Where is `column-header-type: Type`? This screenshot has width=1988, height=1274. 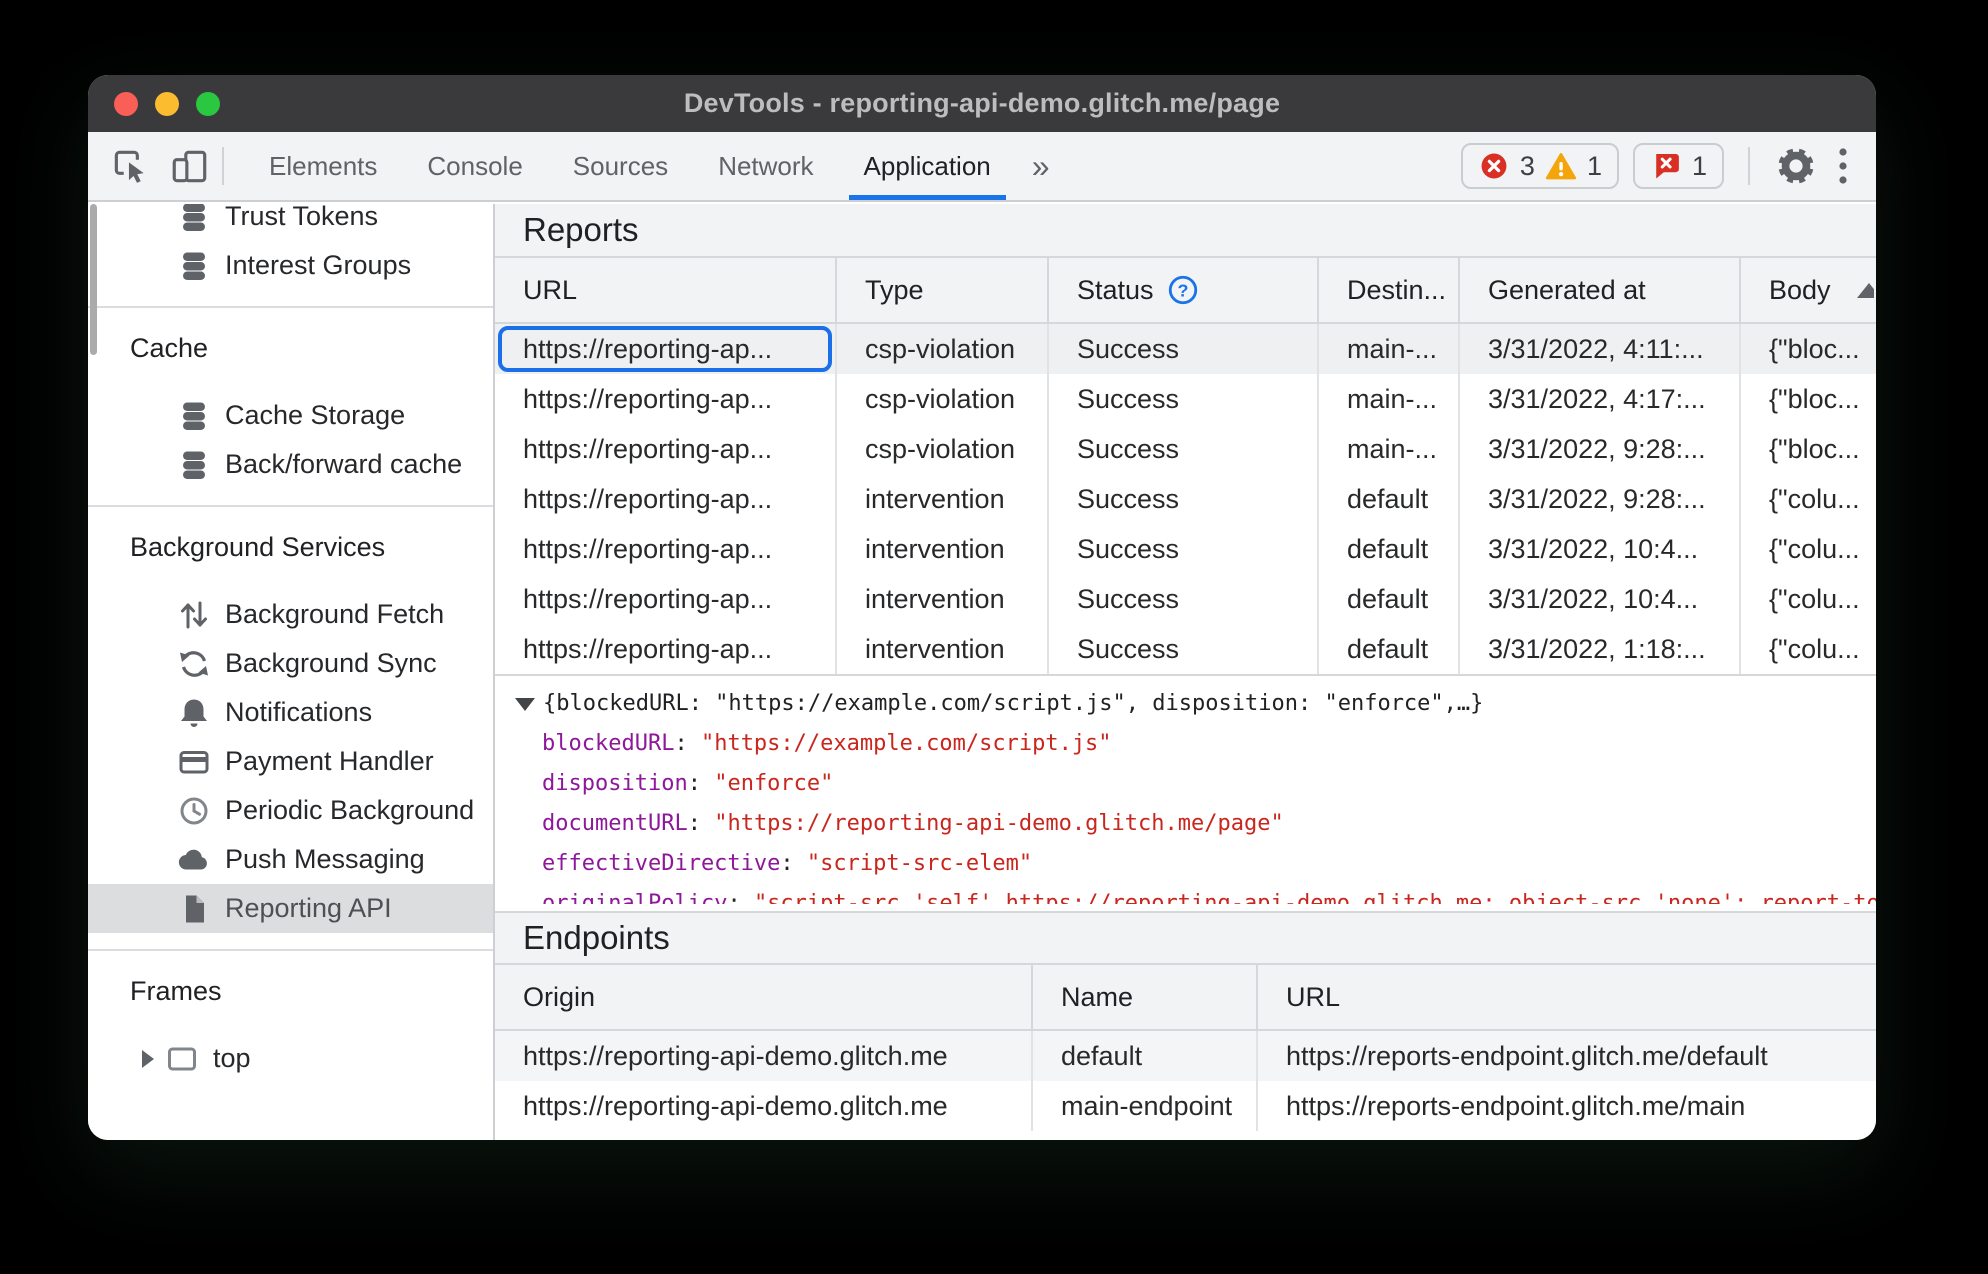 column-header-type: Type is located at coordinates (943, 290).